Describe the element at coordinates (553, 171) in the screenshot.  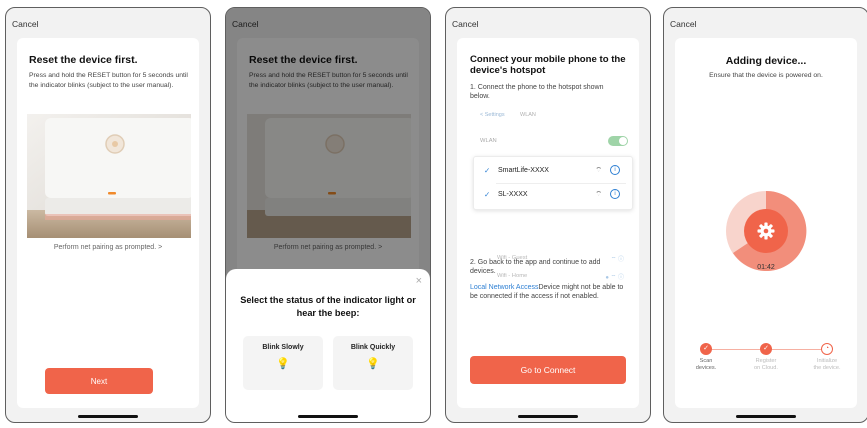
I see `network-row: ✓ SmartLife-XXXX ⌔ i` at that location.